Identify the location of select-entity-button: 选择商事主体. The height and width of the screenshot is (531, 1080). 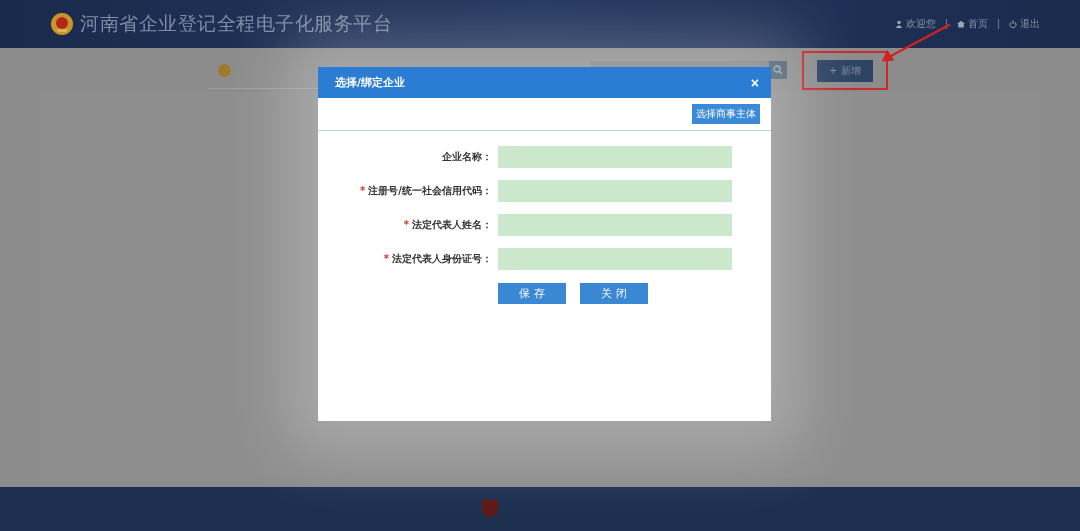
(726, 114).